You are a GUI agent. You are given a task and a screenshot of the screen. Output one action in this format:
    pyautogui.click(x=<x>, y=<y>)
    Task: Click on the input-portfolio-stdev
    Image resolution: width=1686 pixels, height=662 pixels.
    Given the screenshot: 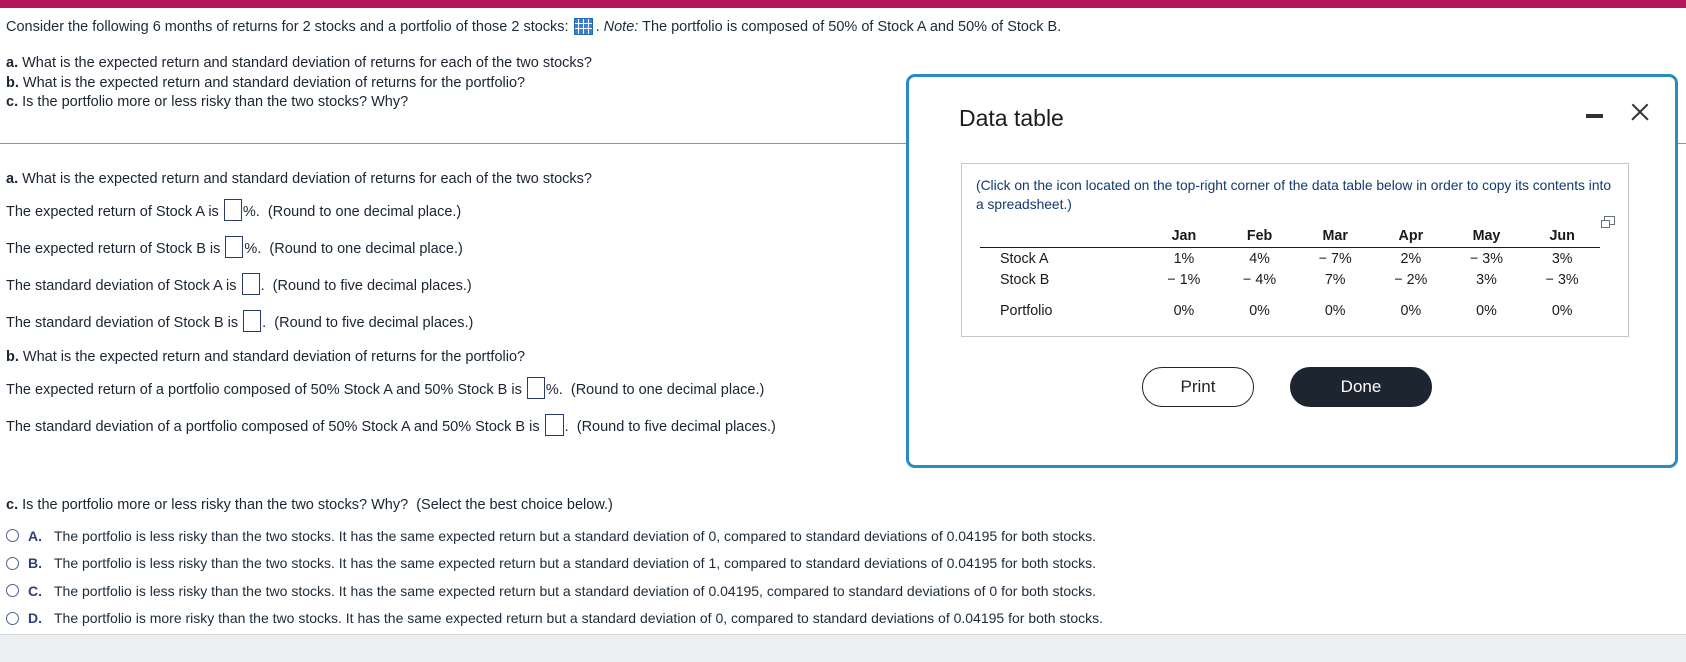 What is the action you would take?
    pyautogui.click(x=554, y=425)
    